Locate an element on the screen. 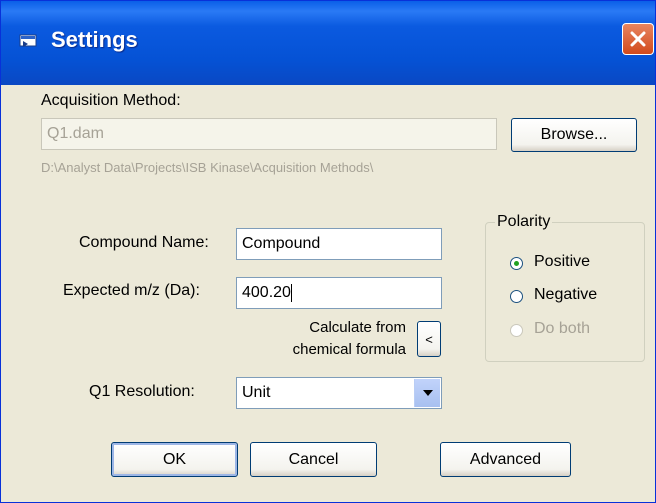 The height and width of the screenshot is (503, 656). negative-radio is located at coordinates (516, 296).